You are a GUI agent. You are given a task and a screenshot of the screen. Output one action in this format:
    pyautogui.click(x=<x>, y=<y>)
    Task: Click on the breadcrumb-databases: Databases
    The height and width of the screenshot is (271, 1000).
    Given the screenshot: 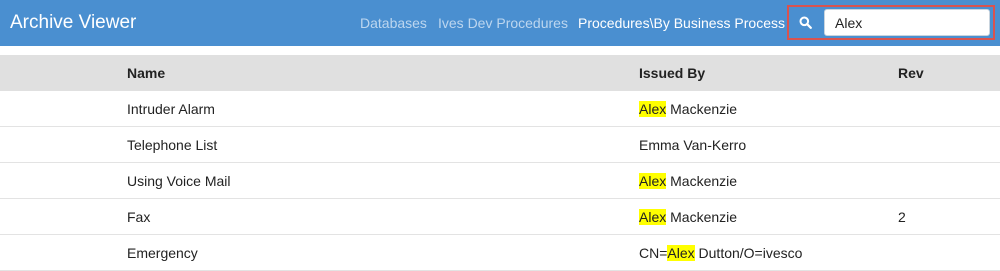 What is the action you would take?
    pyautogui.click(x=393, y=23)
    